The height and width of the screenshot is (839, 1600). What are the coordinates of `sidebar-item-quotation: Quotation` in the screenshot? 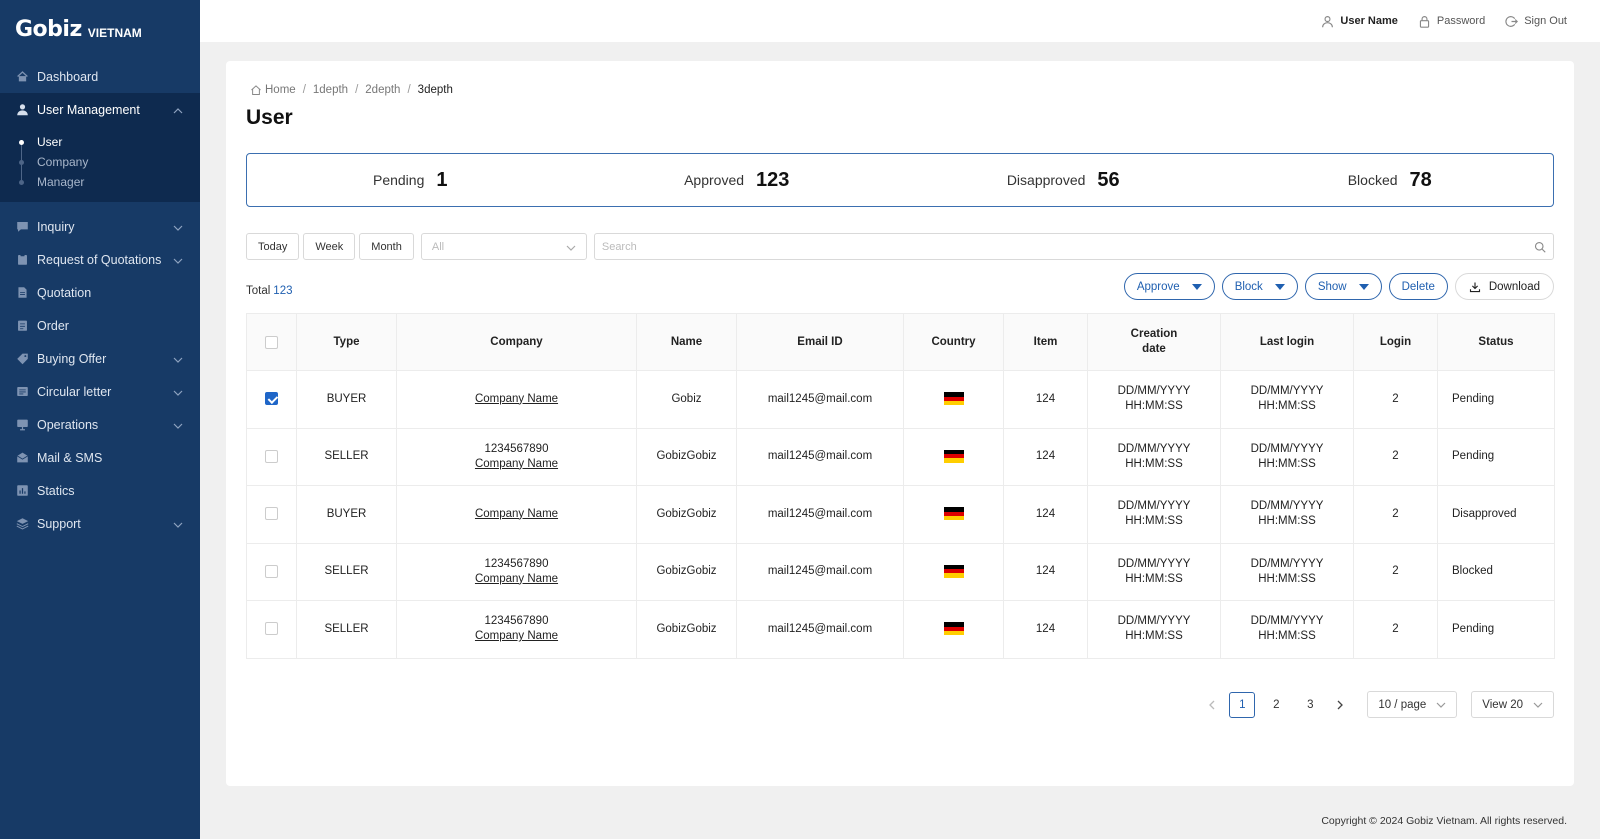 It's located at (100, 292).